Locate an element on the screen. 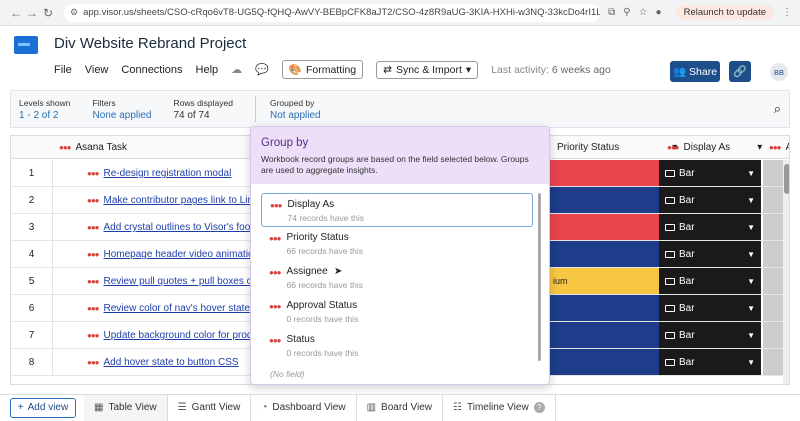 Image resolution: width=800 pixels, height=421 pixels. copy-link-button: 🔗 is located at coordinates (740, 71).